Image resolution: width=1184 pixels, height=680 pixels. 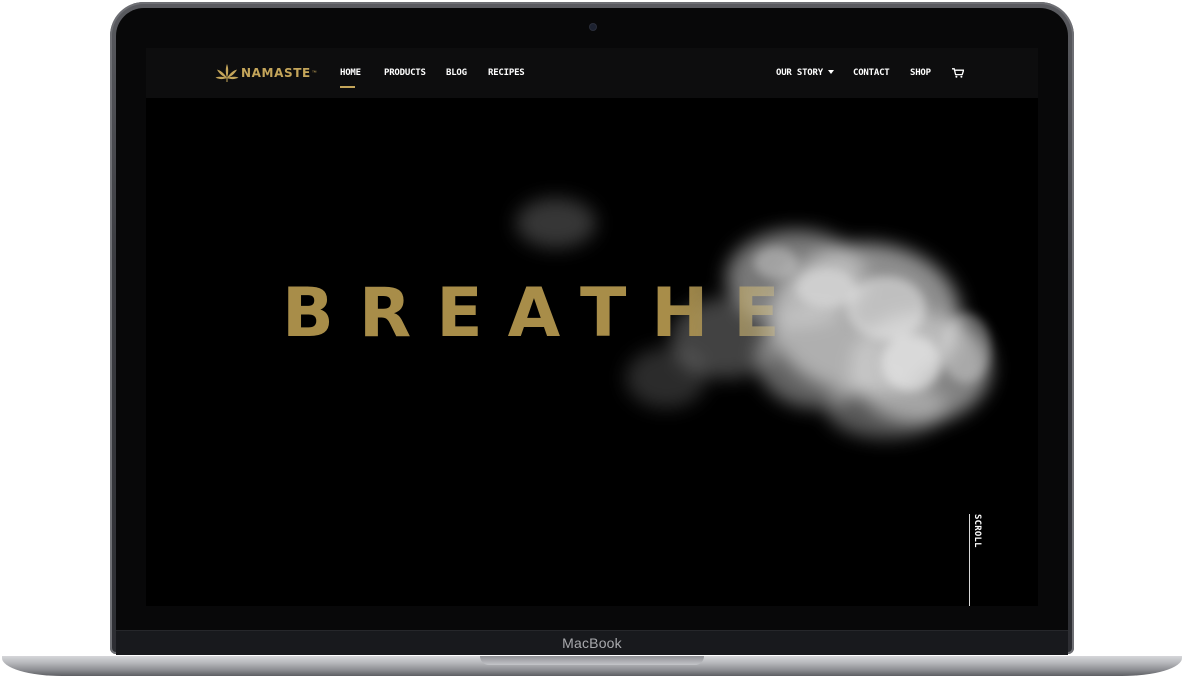 What do you see at coordinates (276, 73) in the screenshot?
I see `logo-wordmark: NAMASTE` at bounding box center [276, 73].